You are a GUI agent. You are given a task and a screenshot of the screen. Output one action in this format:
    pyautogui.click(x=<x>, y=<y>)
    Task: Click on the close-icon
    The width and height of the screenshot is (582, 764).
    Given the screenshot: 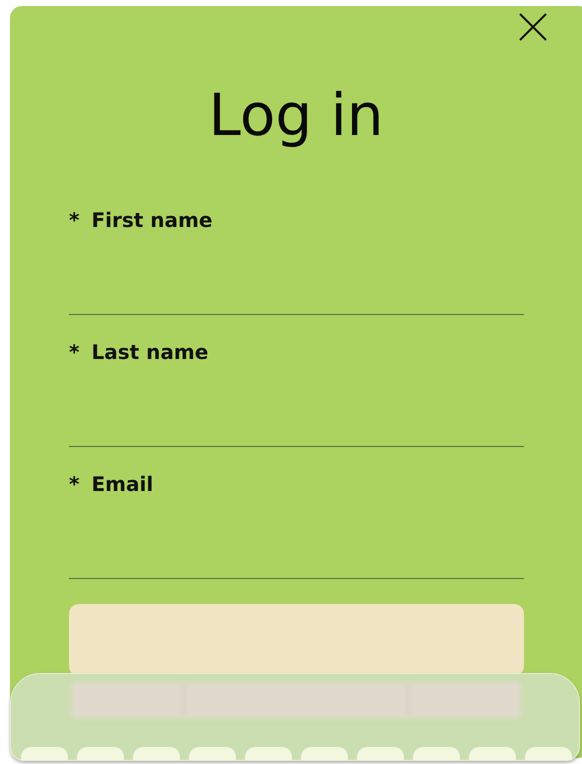 What is the action you would take?
    pyautogui.click(x=533, y=27)
    